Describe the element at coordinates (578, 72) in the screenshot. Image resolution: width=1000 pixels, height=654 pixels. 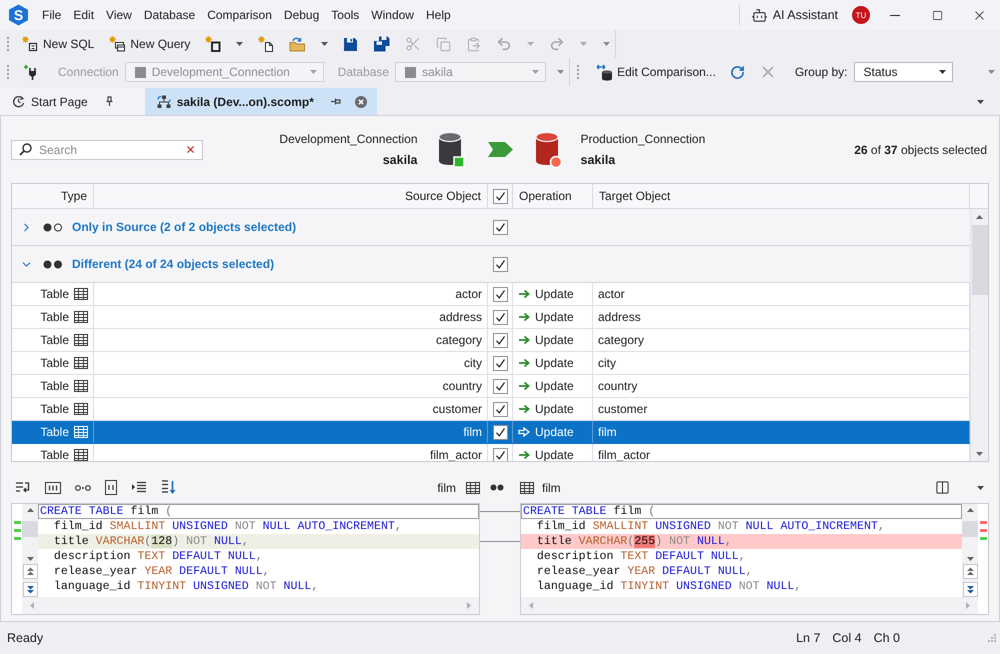
I see `grip-icon` at that location.